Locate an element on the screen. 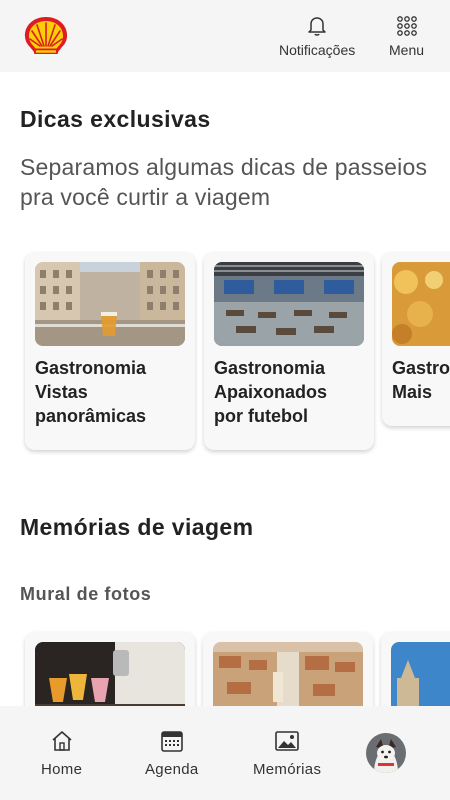  tip-card: Gastronomia Apaixonados por futebol is located at coordinates (289, 351).